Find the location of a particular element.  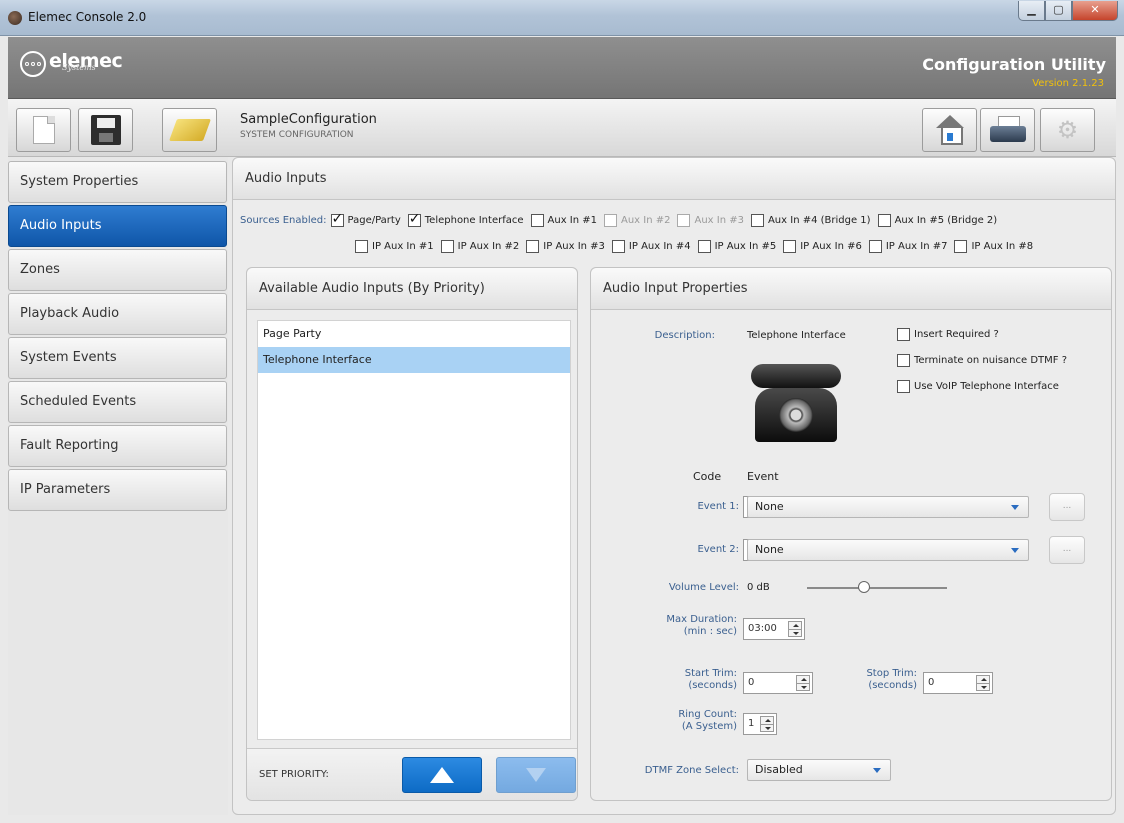

ring-count-stepper: 1 is located at coordinates (760, 724).